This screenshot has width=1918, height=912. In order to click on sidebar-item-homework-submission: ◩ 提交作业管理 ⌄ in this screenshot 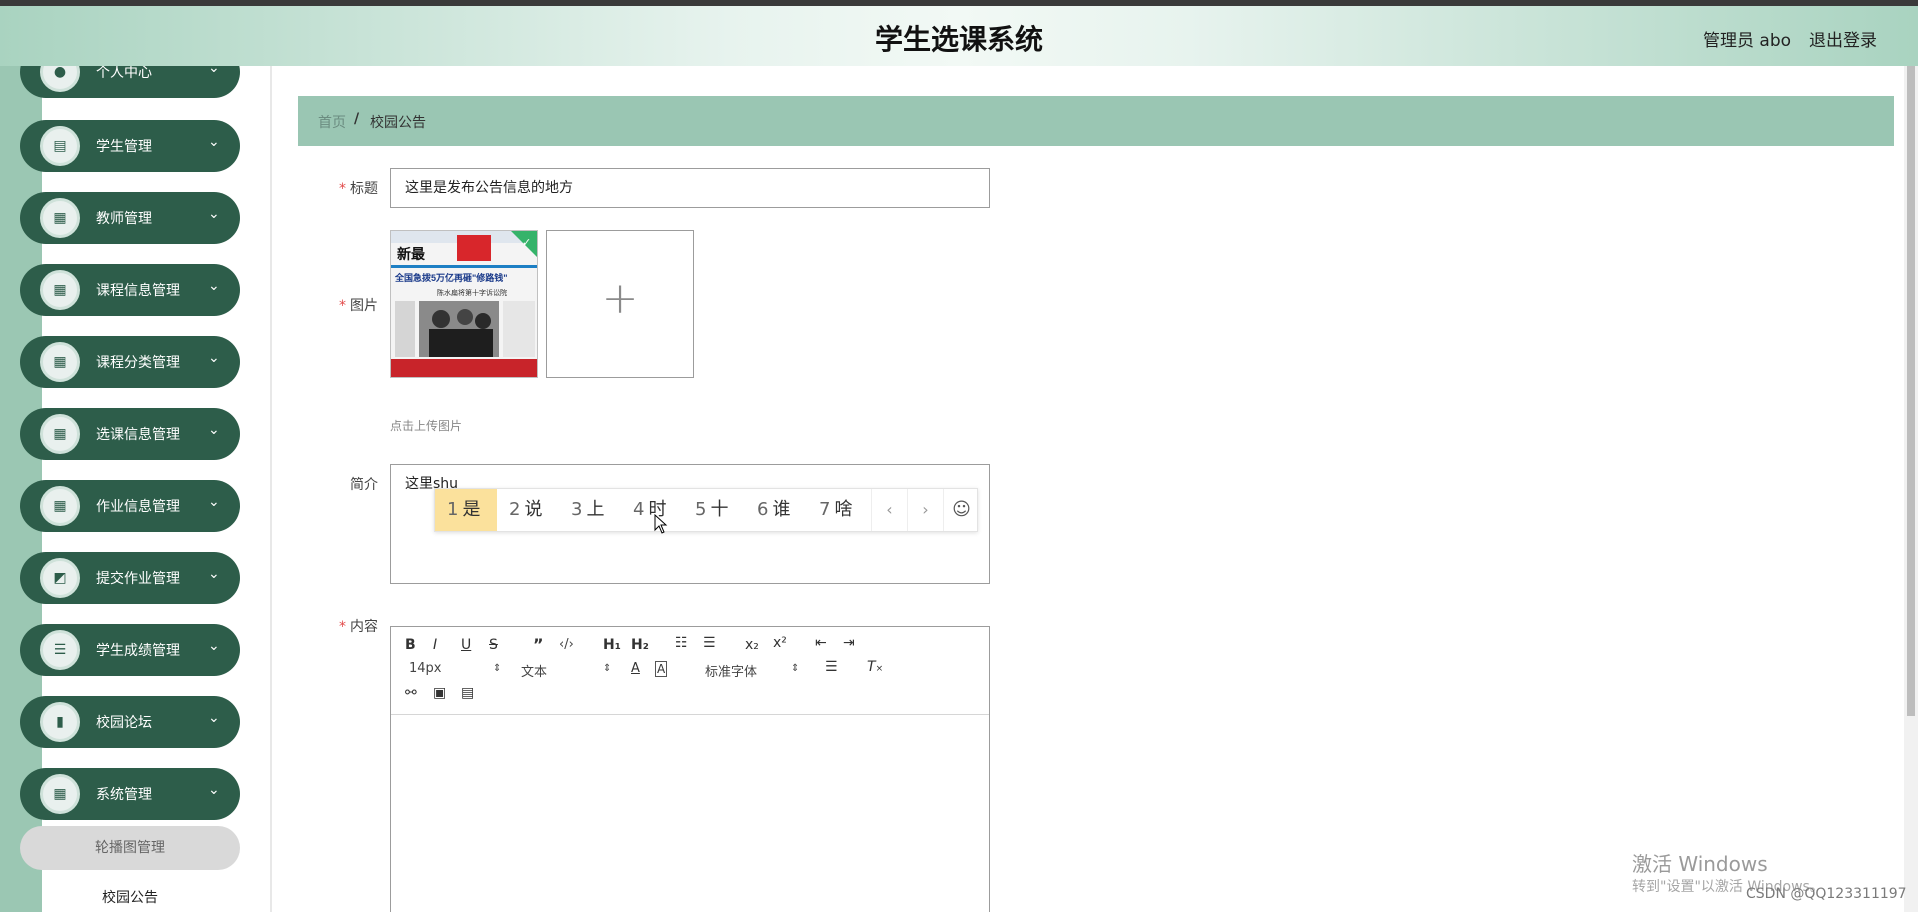, I will do `click(130, 578)`.